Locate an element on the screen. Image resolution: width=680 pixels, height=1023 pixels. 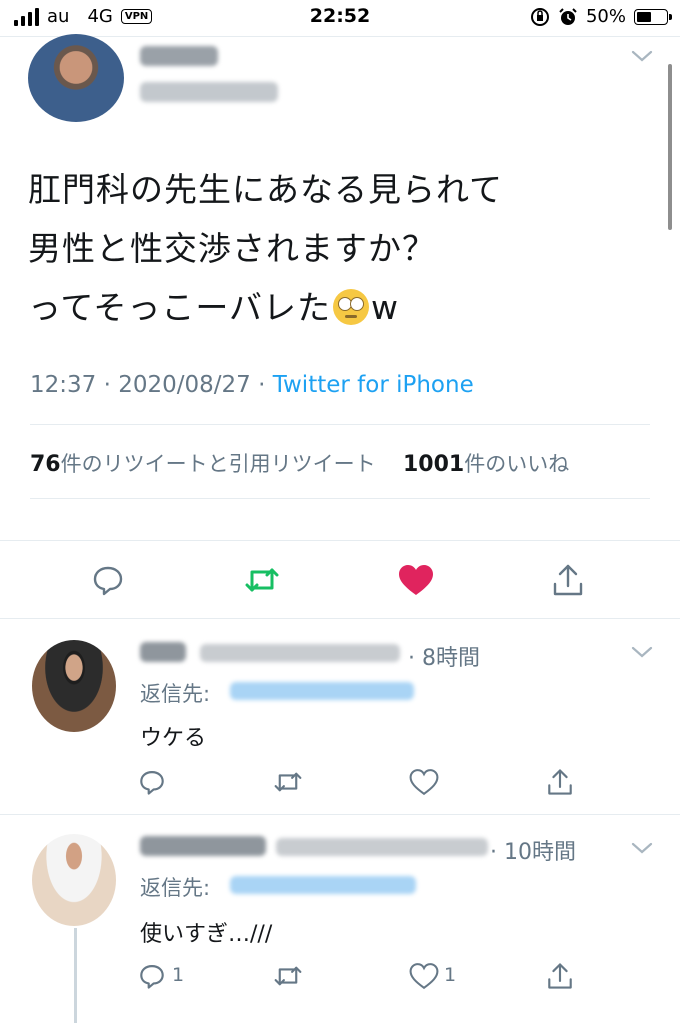
thread-line is located at coordinates (75, 975).